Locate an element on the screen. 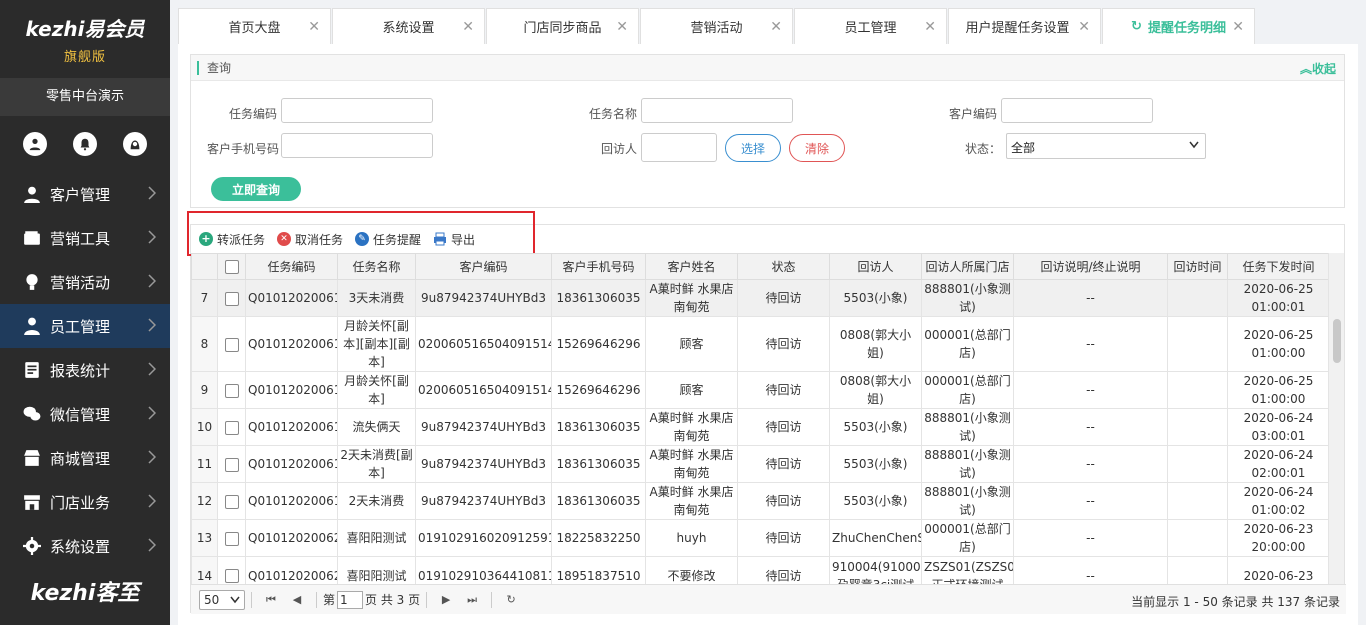  select-all-checkbox is located at coordinates (231, 266).